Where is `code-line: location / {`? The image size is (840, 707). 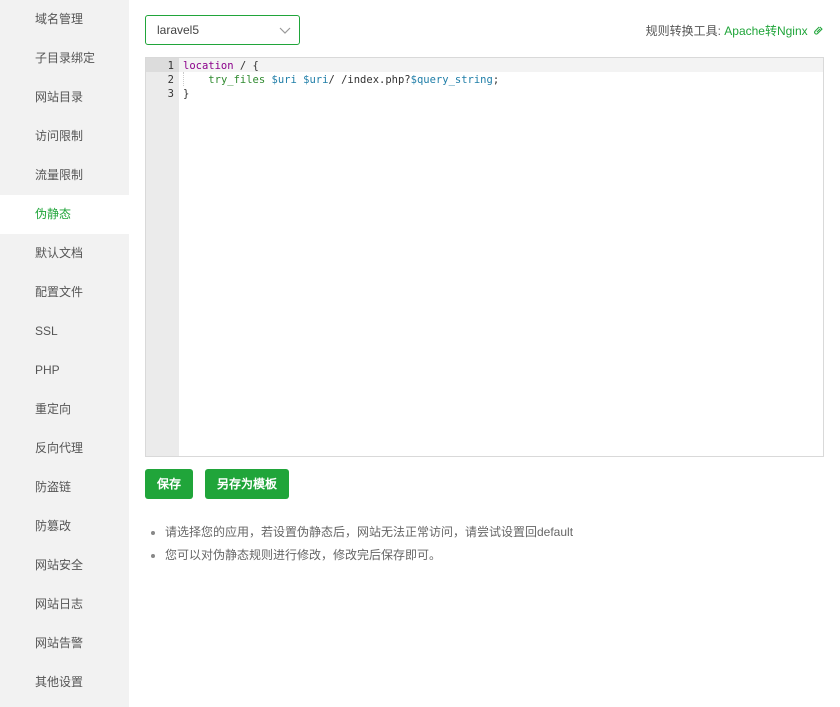 code-line: location / { is located at coordinates (221, 66).